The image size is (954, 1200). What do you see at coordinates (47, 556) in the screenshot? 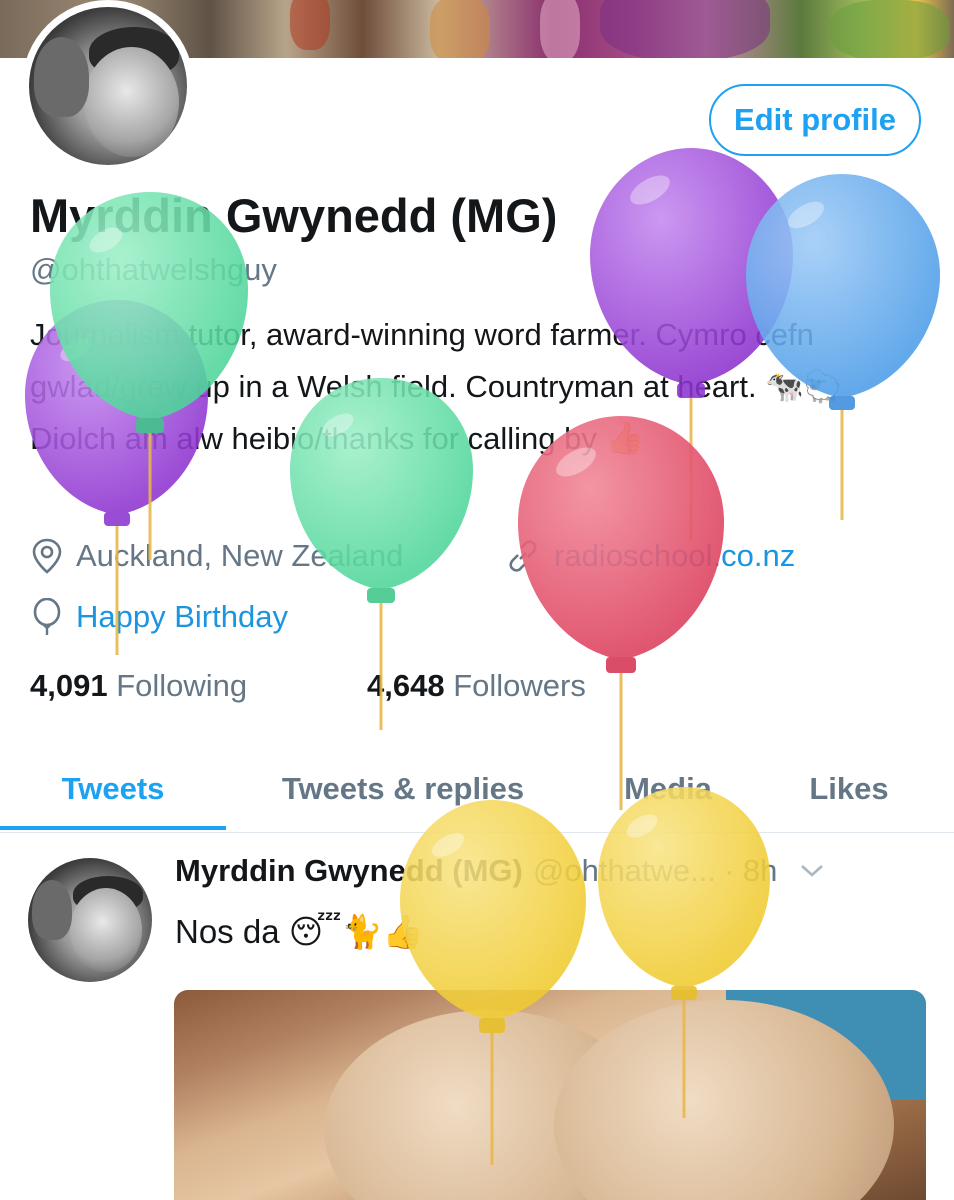
I see `location-pin-icon` at bounding box center [47, 556].